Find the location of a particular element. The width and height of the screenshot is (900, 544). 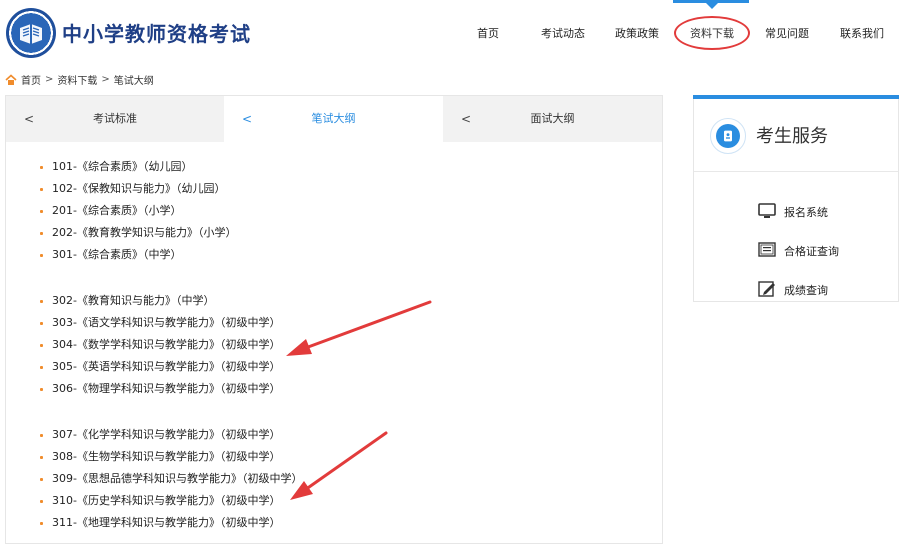

list-item: 309-《思想品德学科知识与教学能力》（初级中学） is located at coordinates (350, 479).